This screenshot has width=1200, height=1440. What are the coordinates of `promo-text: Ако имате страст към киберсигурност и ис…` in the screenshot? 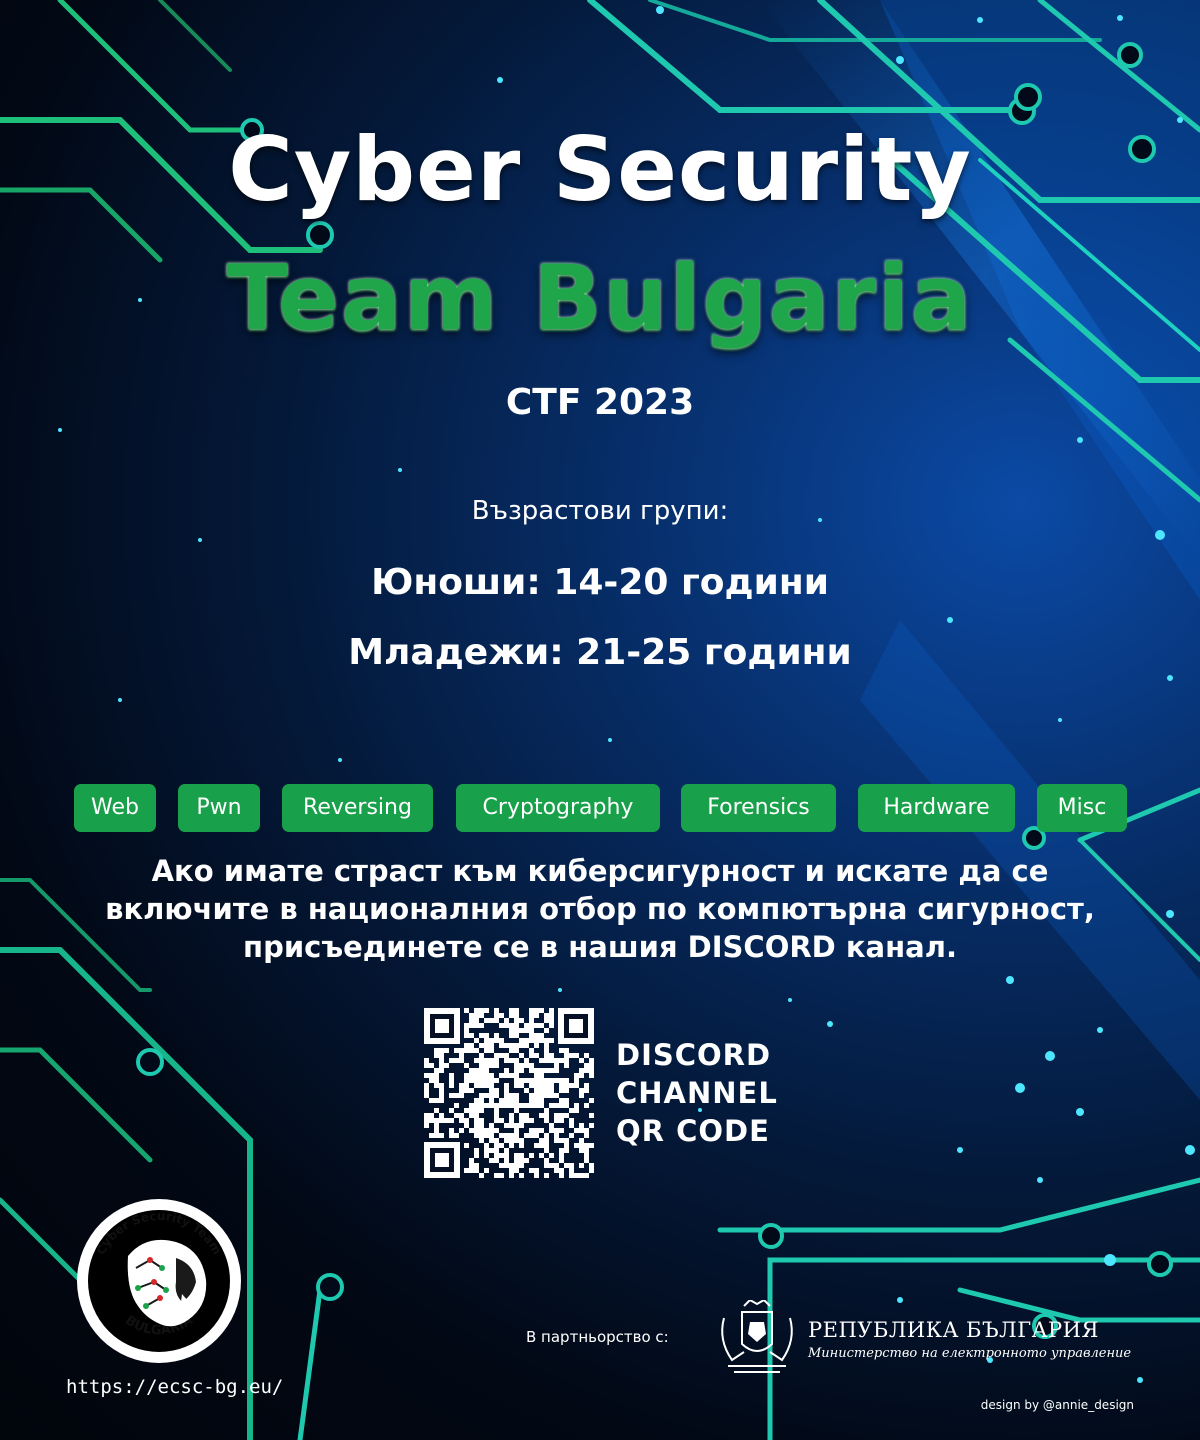 It's located at (600, 909).